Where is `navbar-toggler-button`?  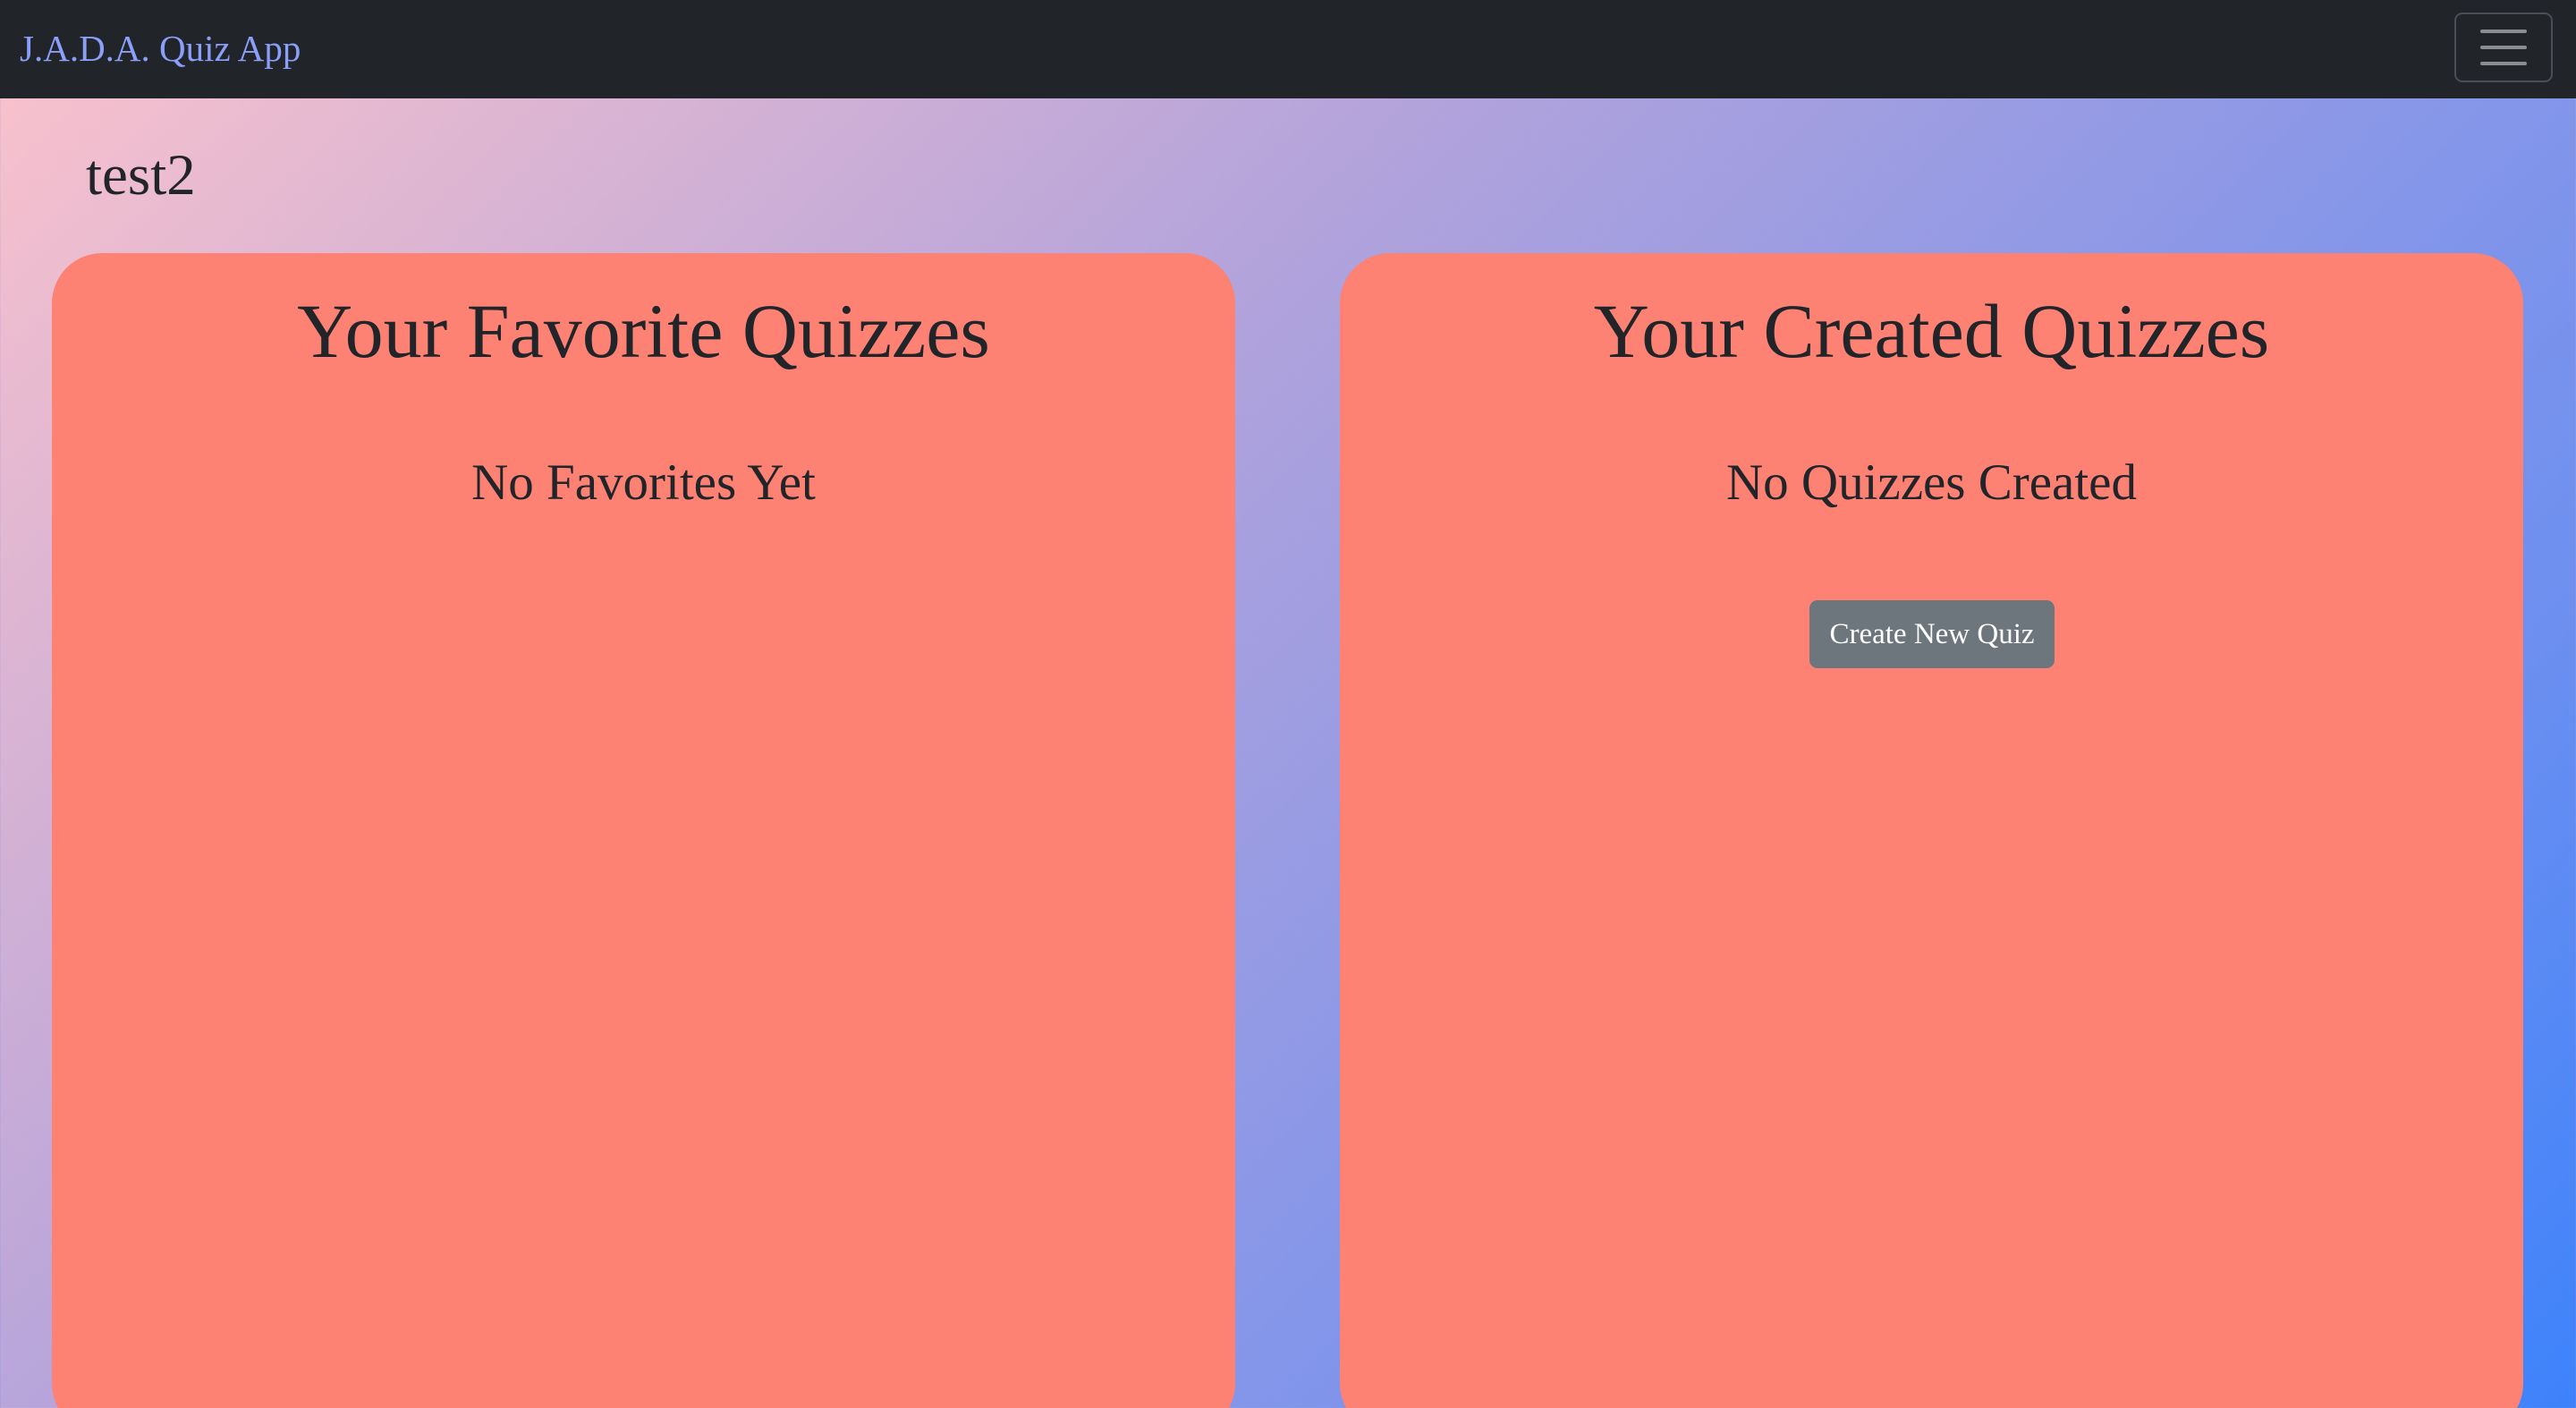
navbar-toggler-button is located at coordinates (2503, 47).